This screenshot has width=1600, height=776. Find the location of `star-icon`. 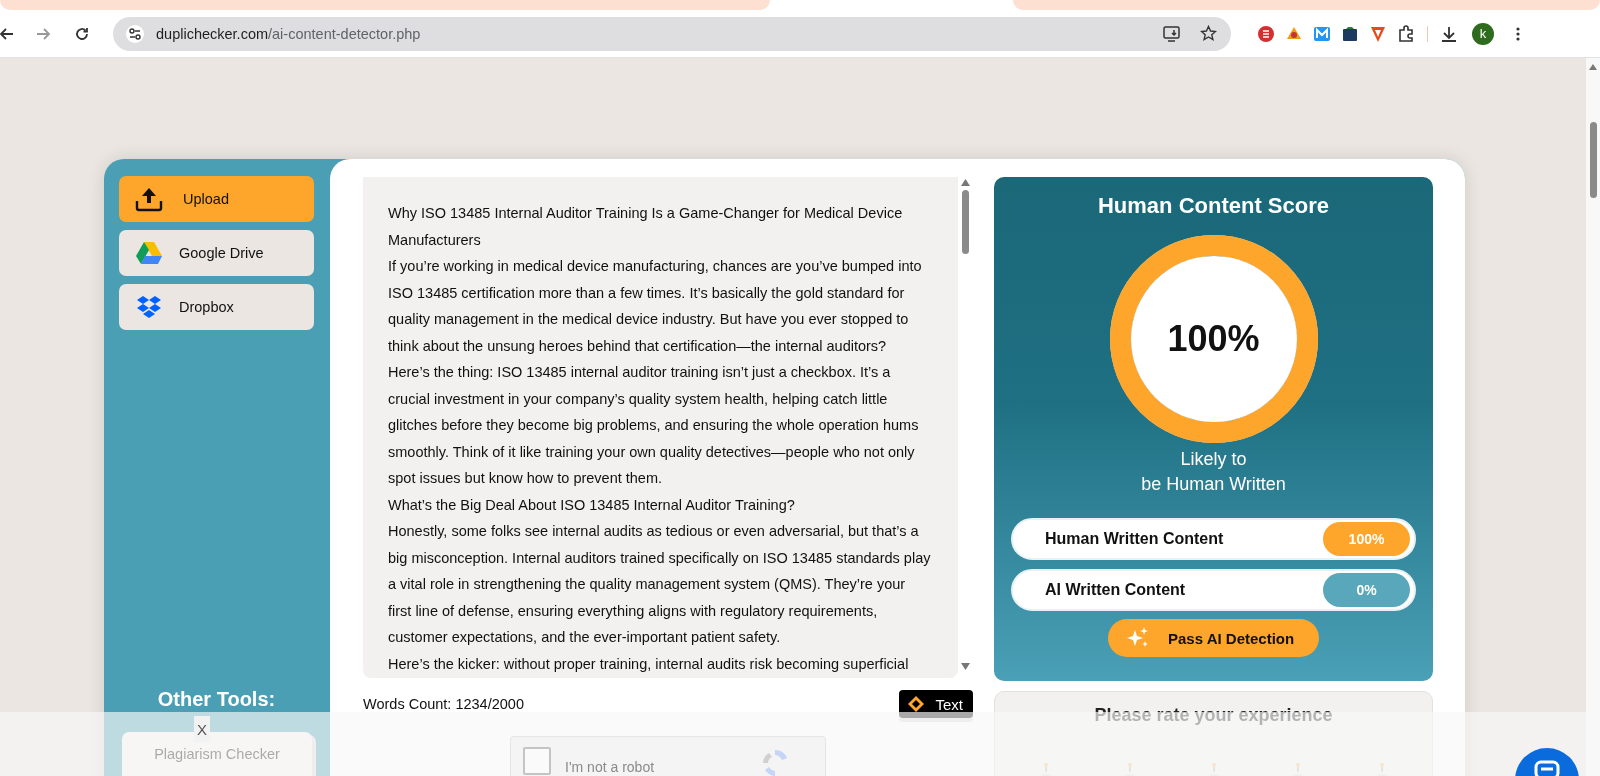

star-icon is located at coordinates (1208, 33).